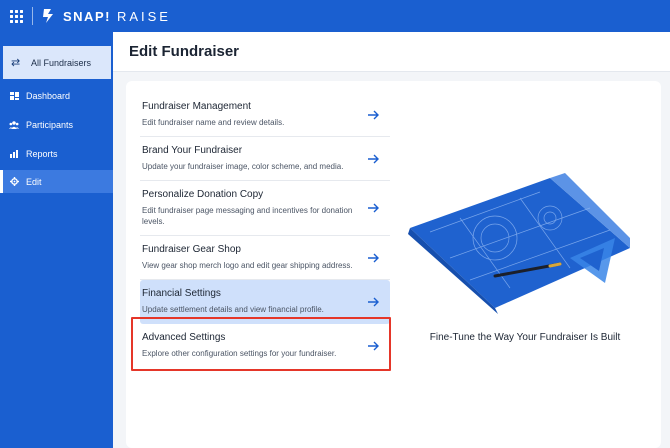  I want to click on brand-name: SNAP!, so click(87, 16).